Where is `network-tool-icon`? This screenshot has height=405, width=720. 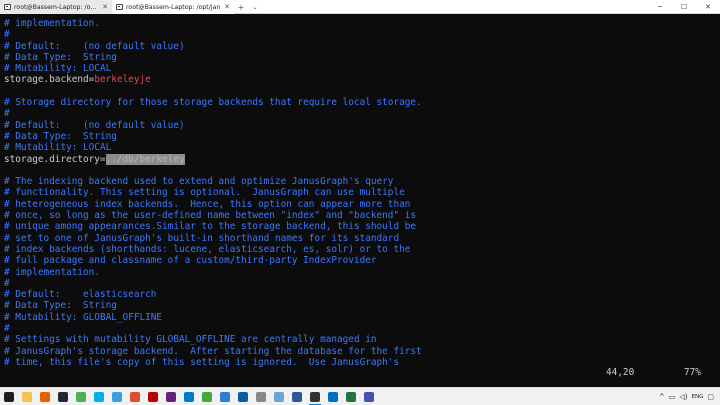
network-tool-icon is located at coordinates (225, 396).